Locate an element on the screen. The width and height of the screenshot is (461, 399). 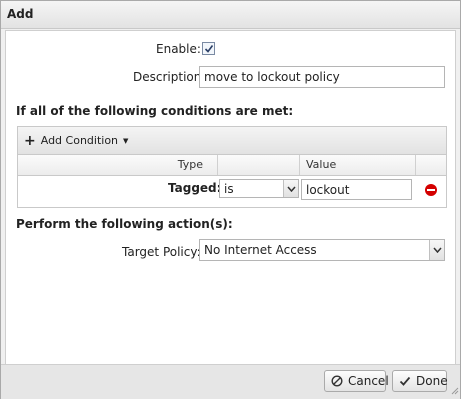
column-header-value: Value is located at coordinates (358, 165).